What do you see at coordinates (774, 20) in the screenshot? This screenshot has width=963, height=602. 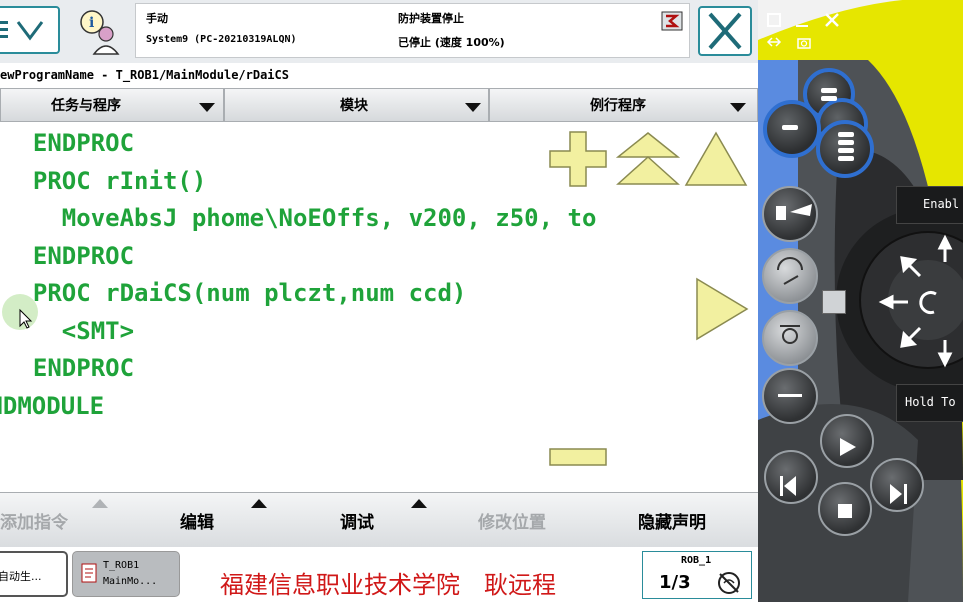 I see `maximize-icon` at bounding box center [774, 20].